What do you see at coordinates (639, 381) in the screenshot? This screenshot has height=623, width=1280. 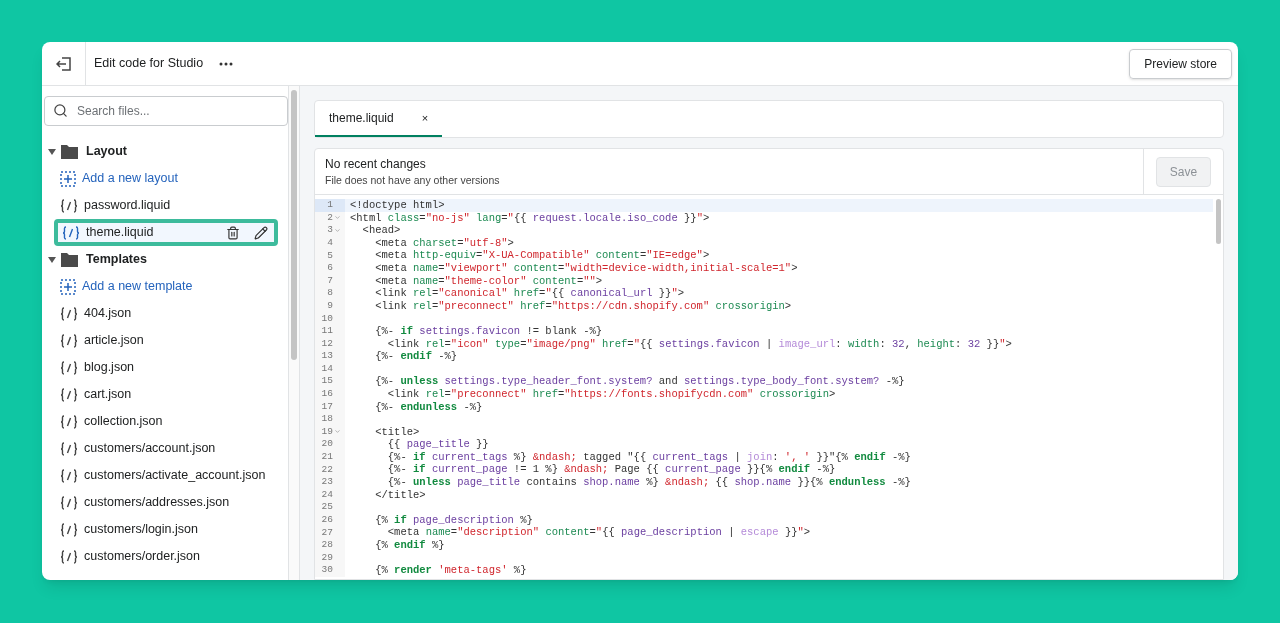 I see `code-line: {%- unless settings.type_header_font.system? and settings.type_body_font.system? -%}` at bounding box center [639, 381].